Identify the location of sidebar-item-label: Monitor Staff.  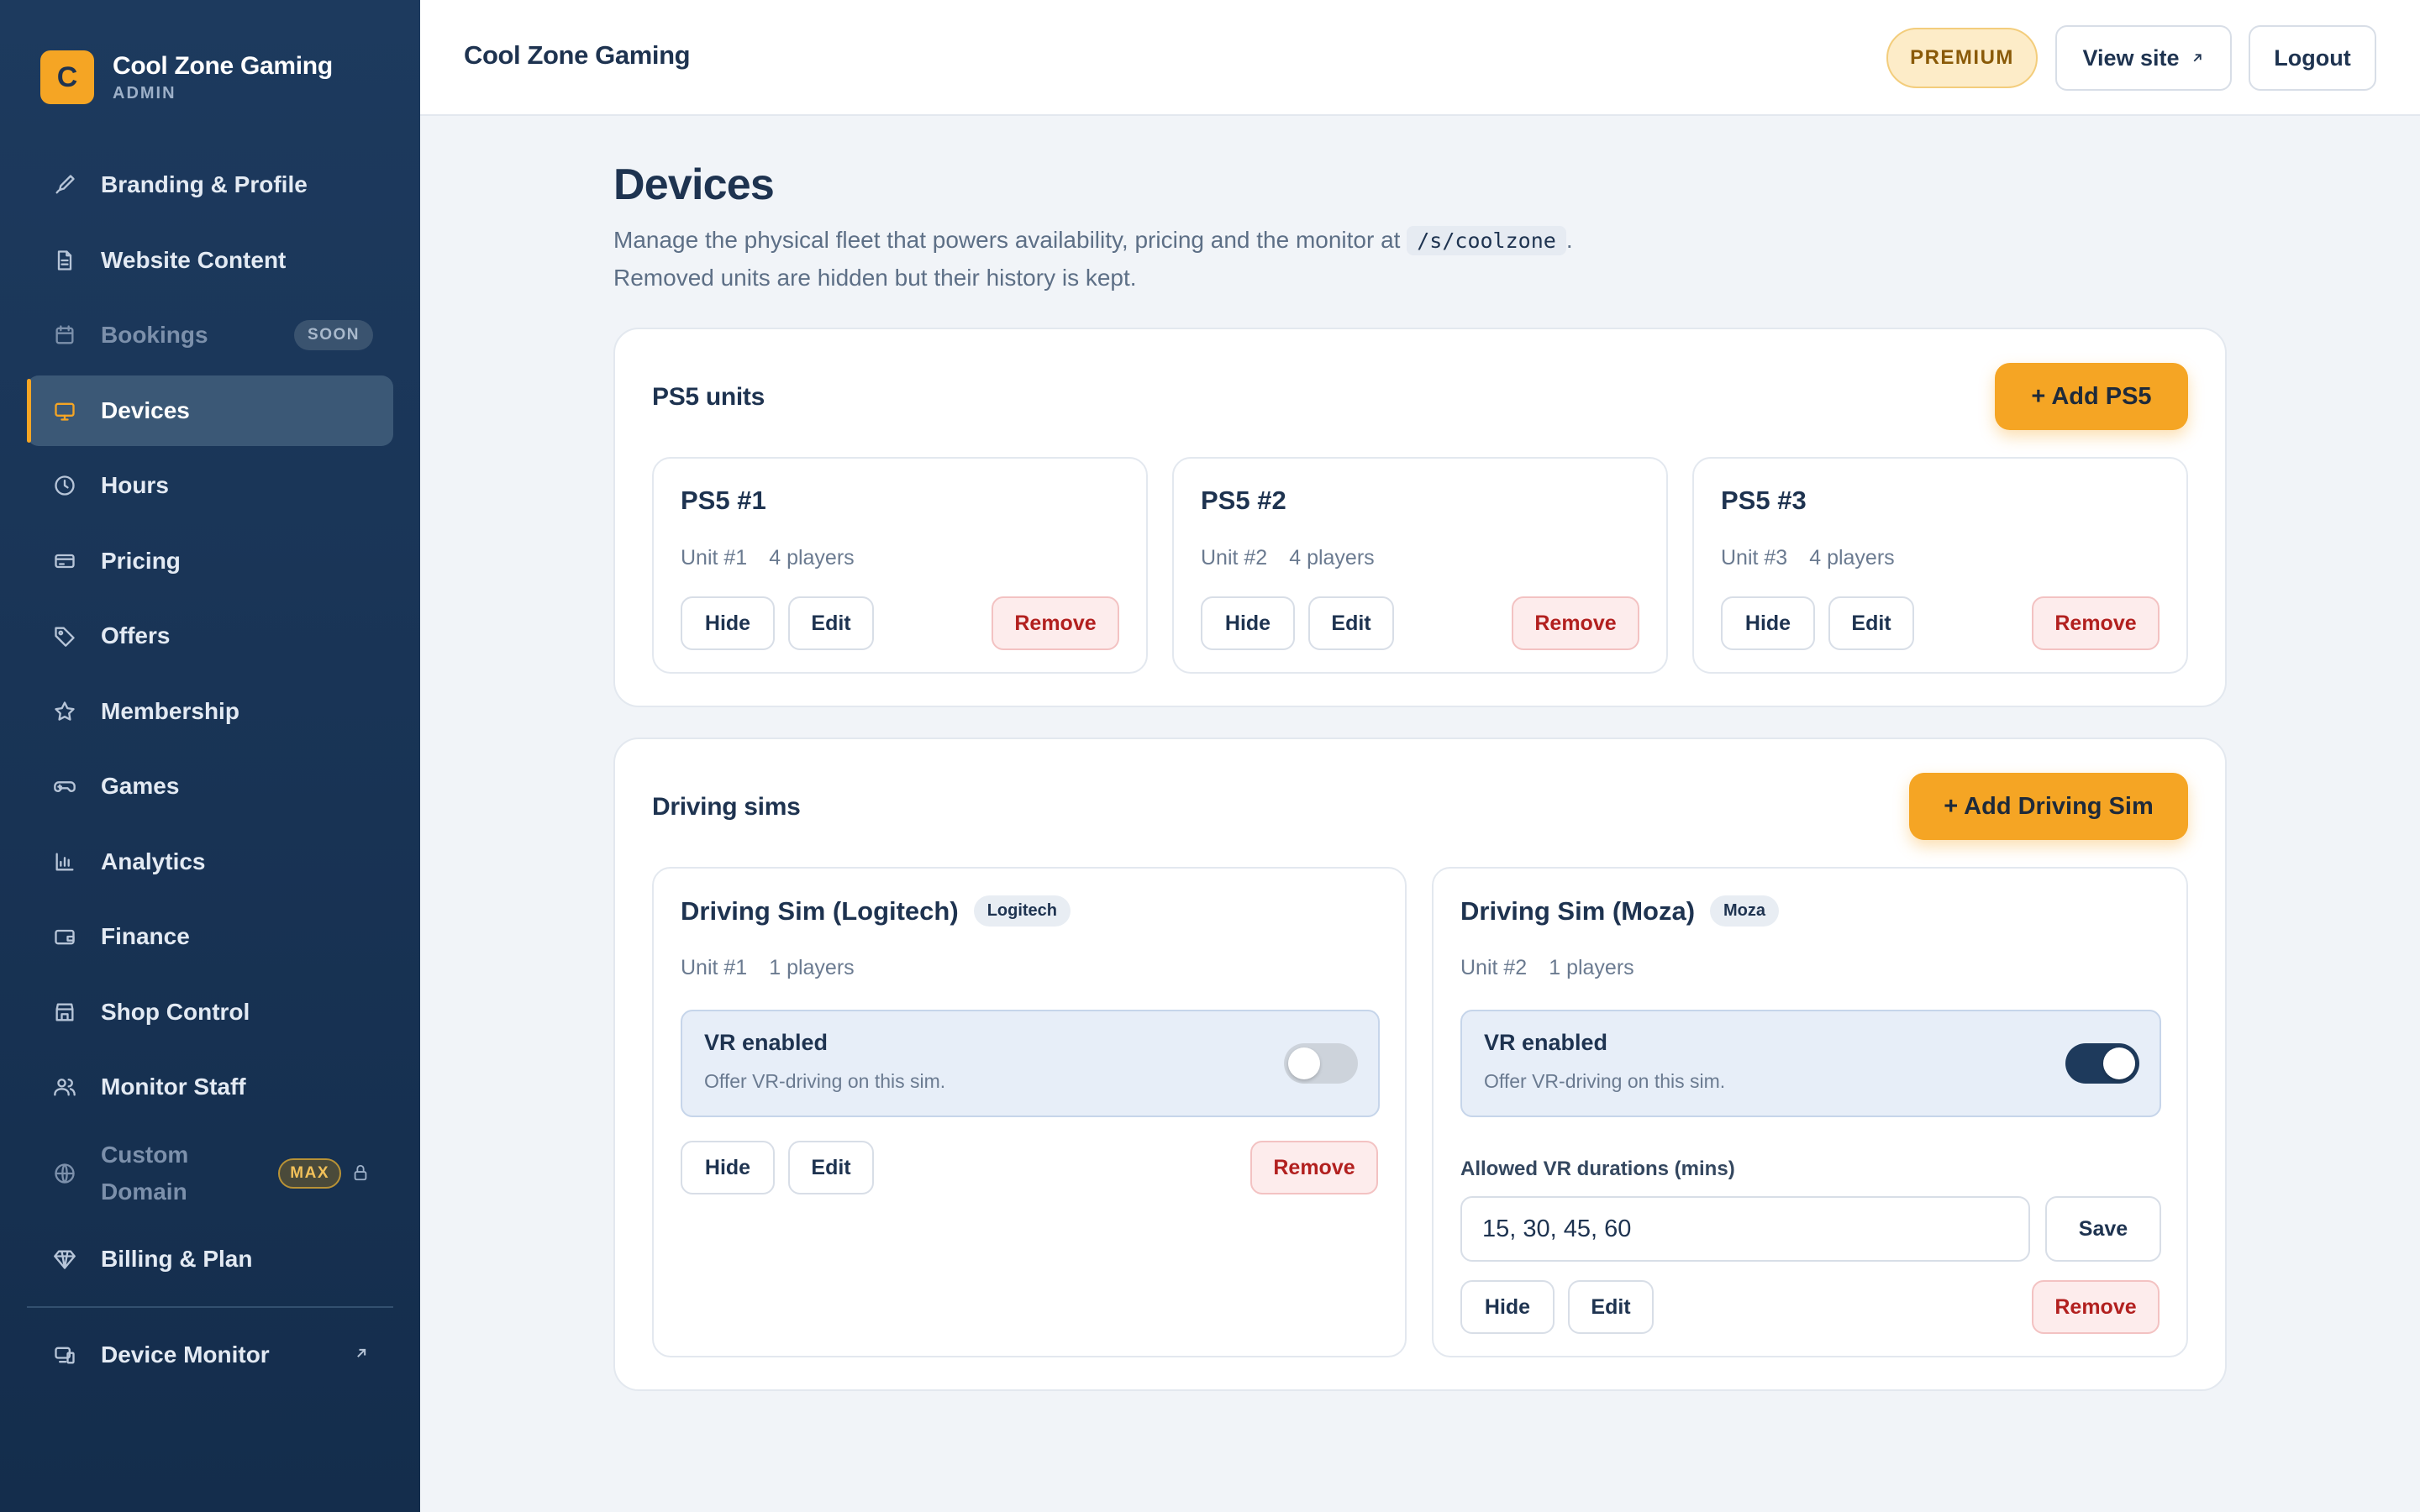
(173, 1087).